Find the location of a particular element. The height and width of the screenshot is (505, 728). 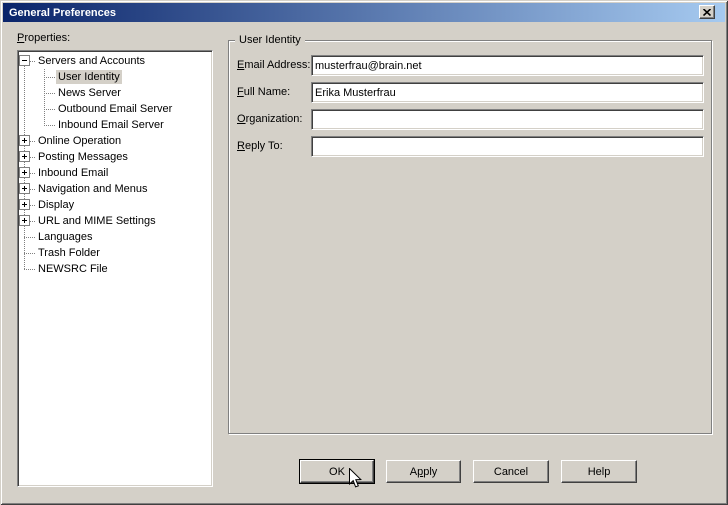

close-icon is located at coordinates (707, 12).